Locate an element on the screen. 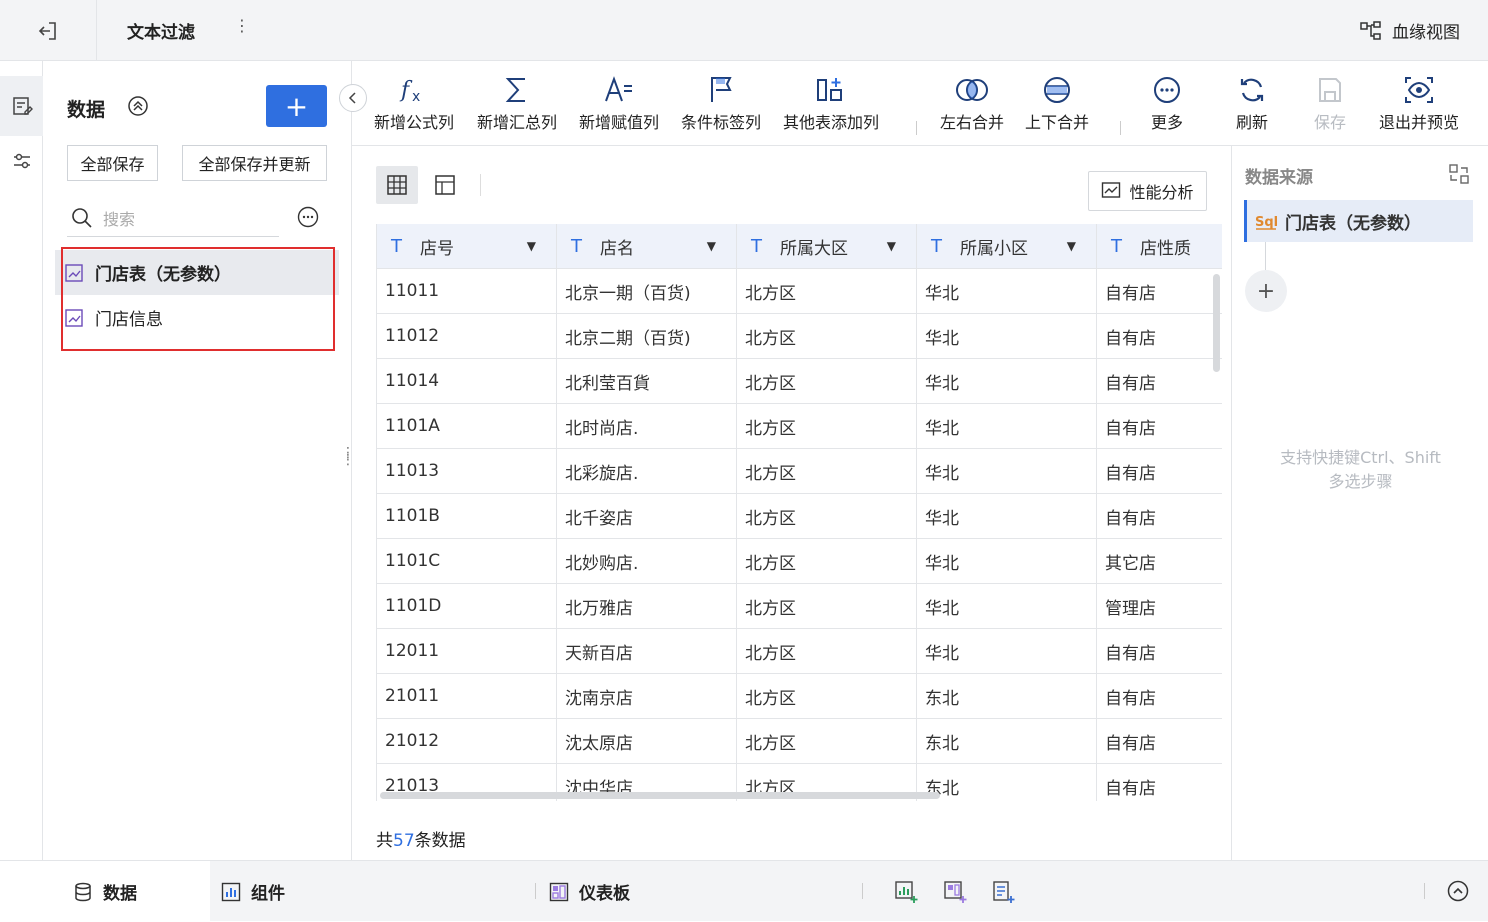  tab-data: 数据 is located at coordinates (105, 891).